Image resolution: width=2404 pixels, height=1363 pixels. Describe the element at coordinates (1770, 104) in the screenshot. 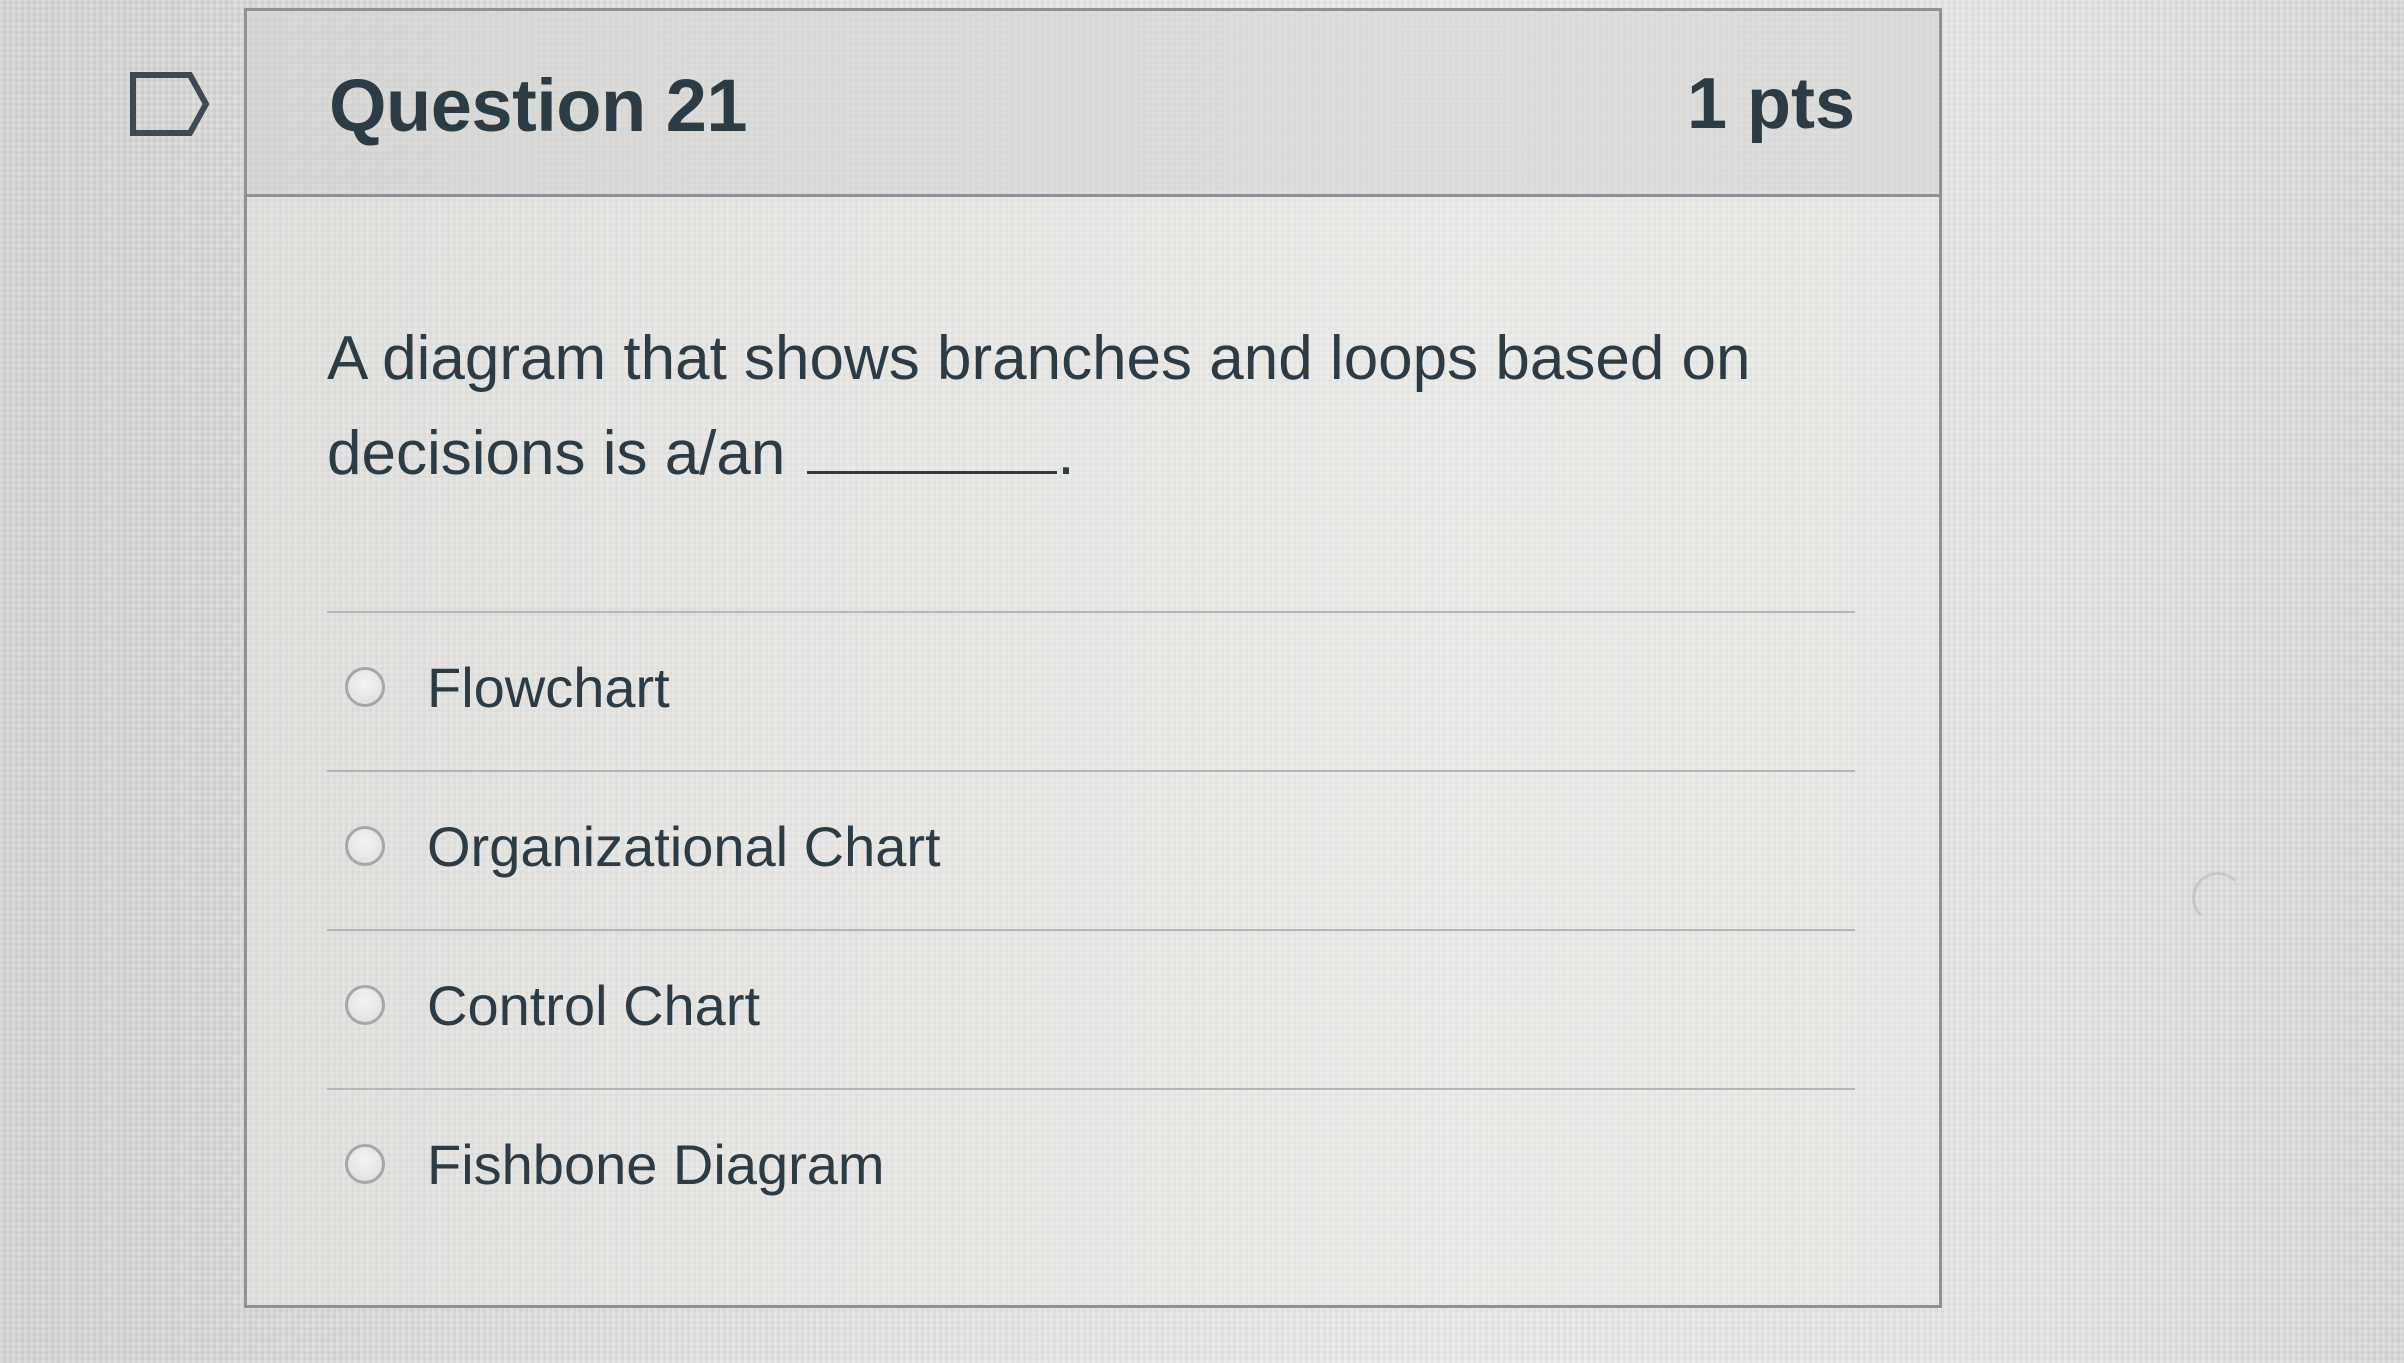

I see `question-points: 1 pts` at that location.